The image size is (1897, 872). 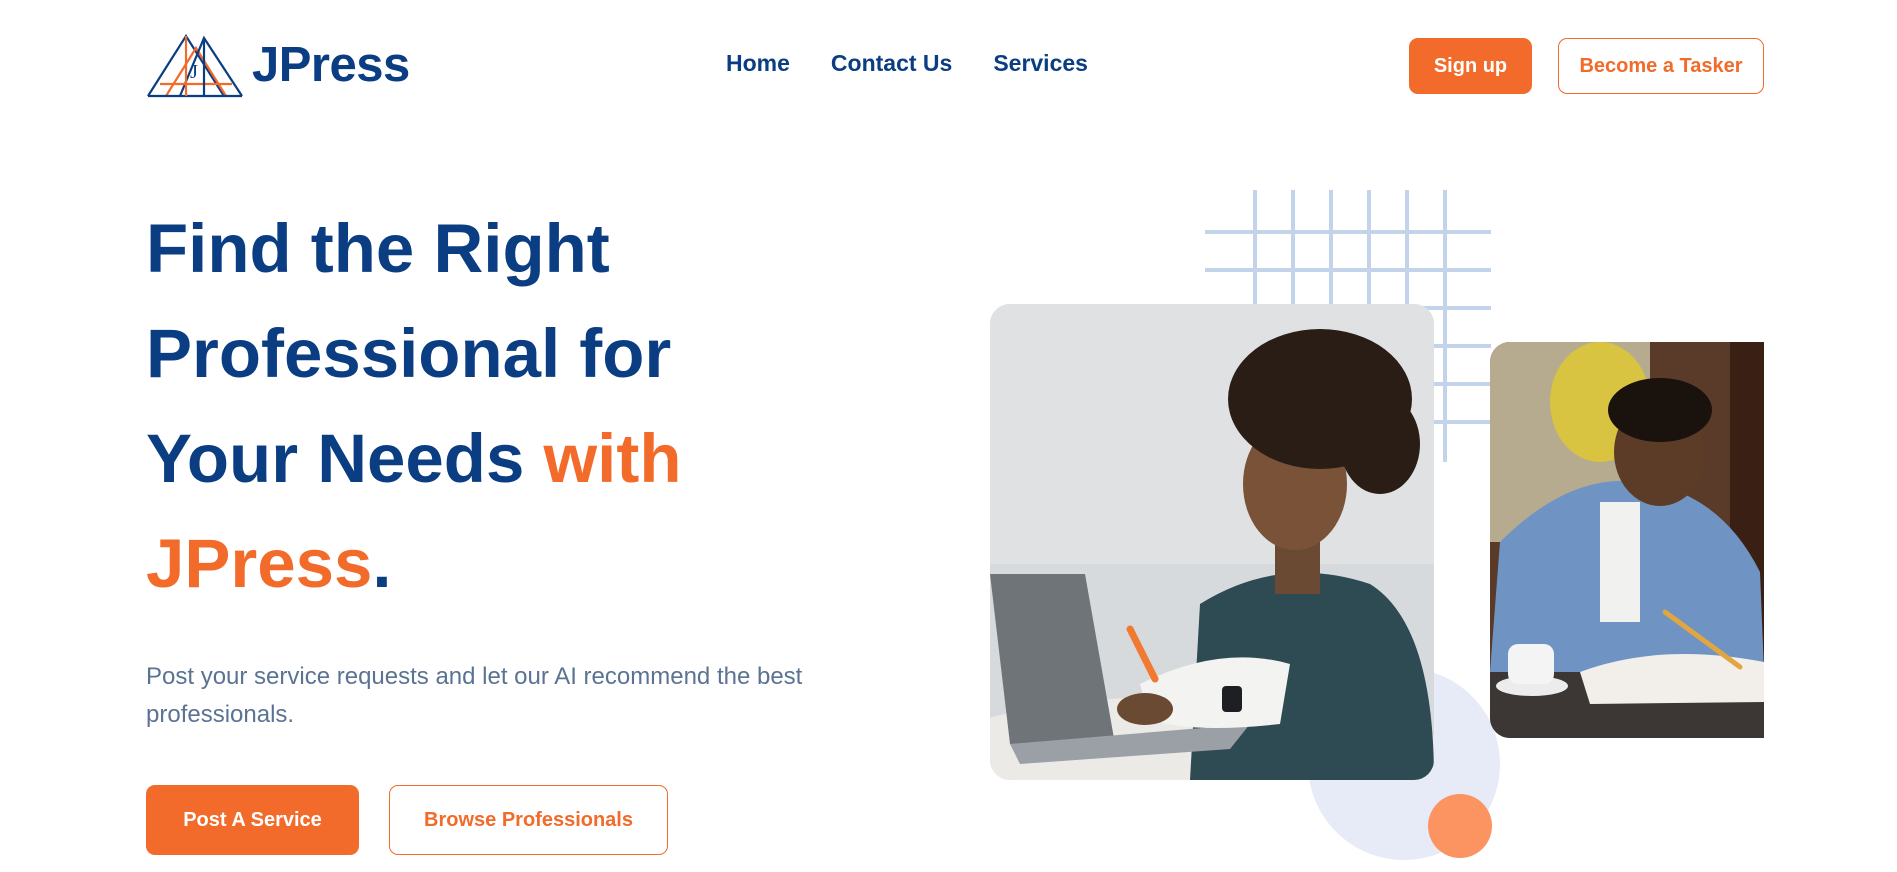 I want to click on post-service-button: Post A Service, so click(x=252, y=820).